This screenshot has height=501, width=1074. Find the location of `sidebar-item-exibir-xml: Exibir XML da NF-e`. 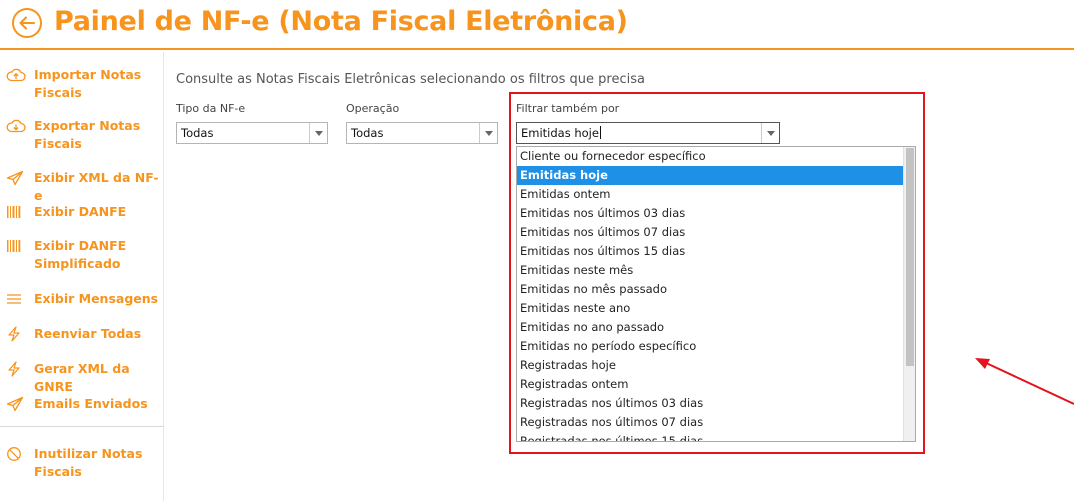

sidebar-item-exibir-xml: Exibir XML da NF-e is located at coordinates (84, 187).